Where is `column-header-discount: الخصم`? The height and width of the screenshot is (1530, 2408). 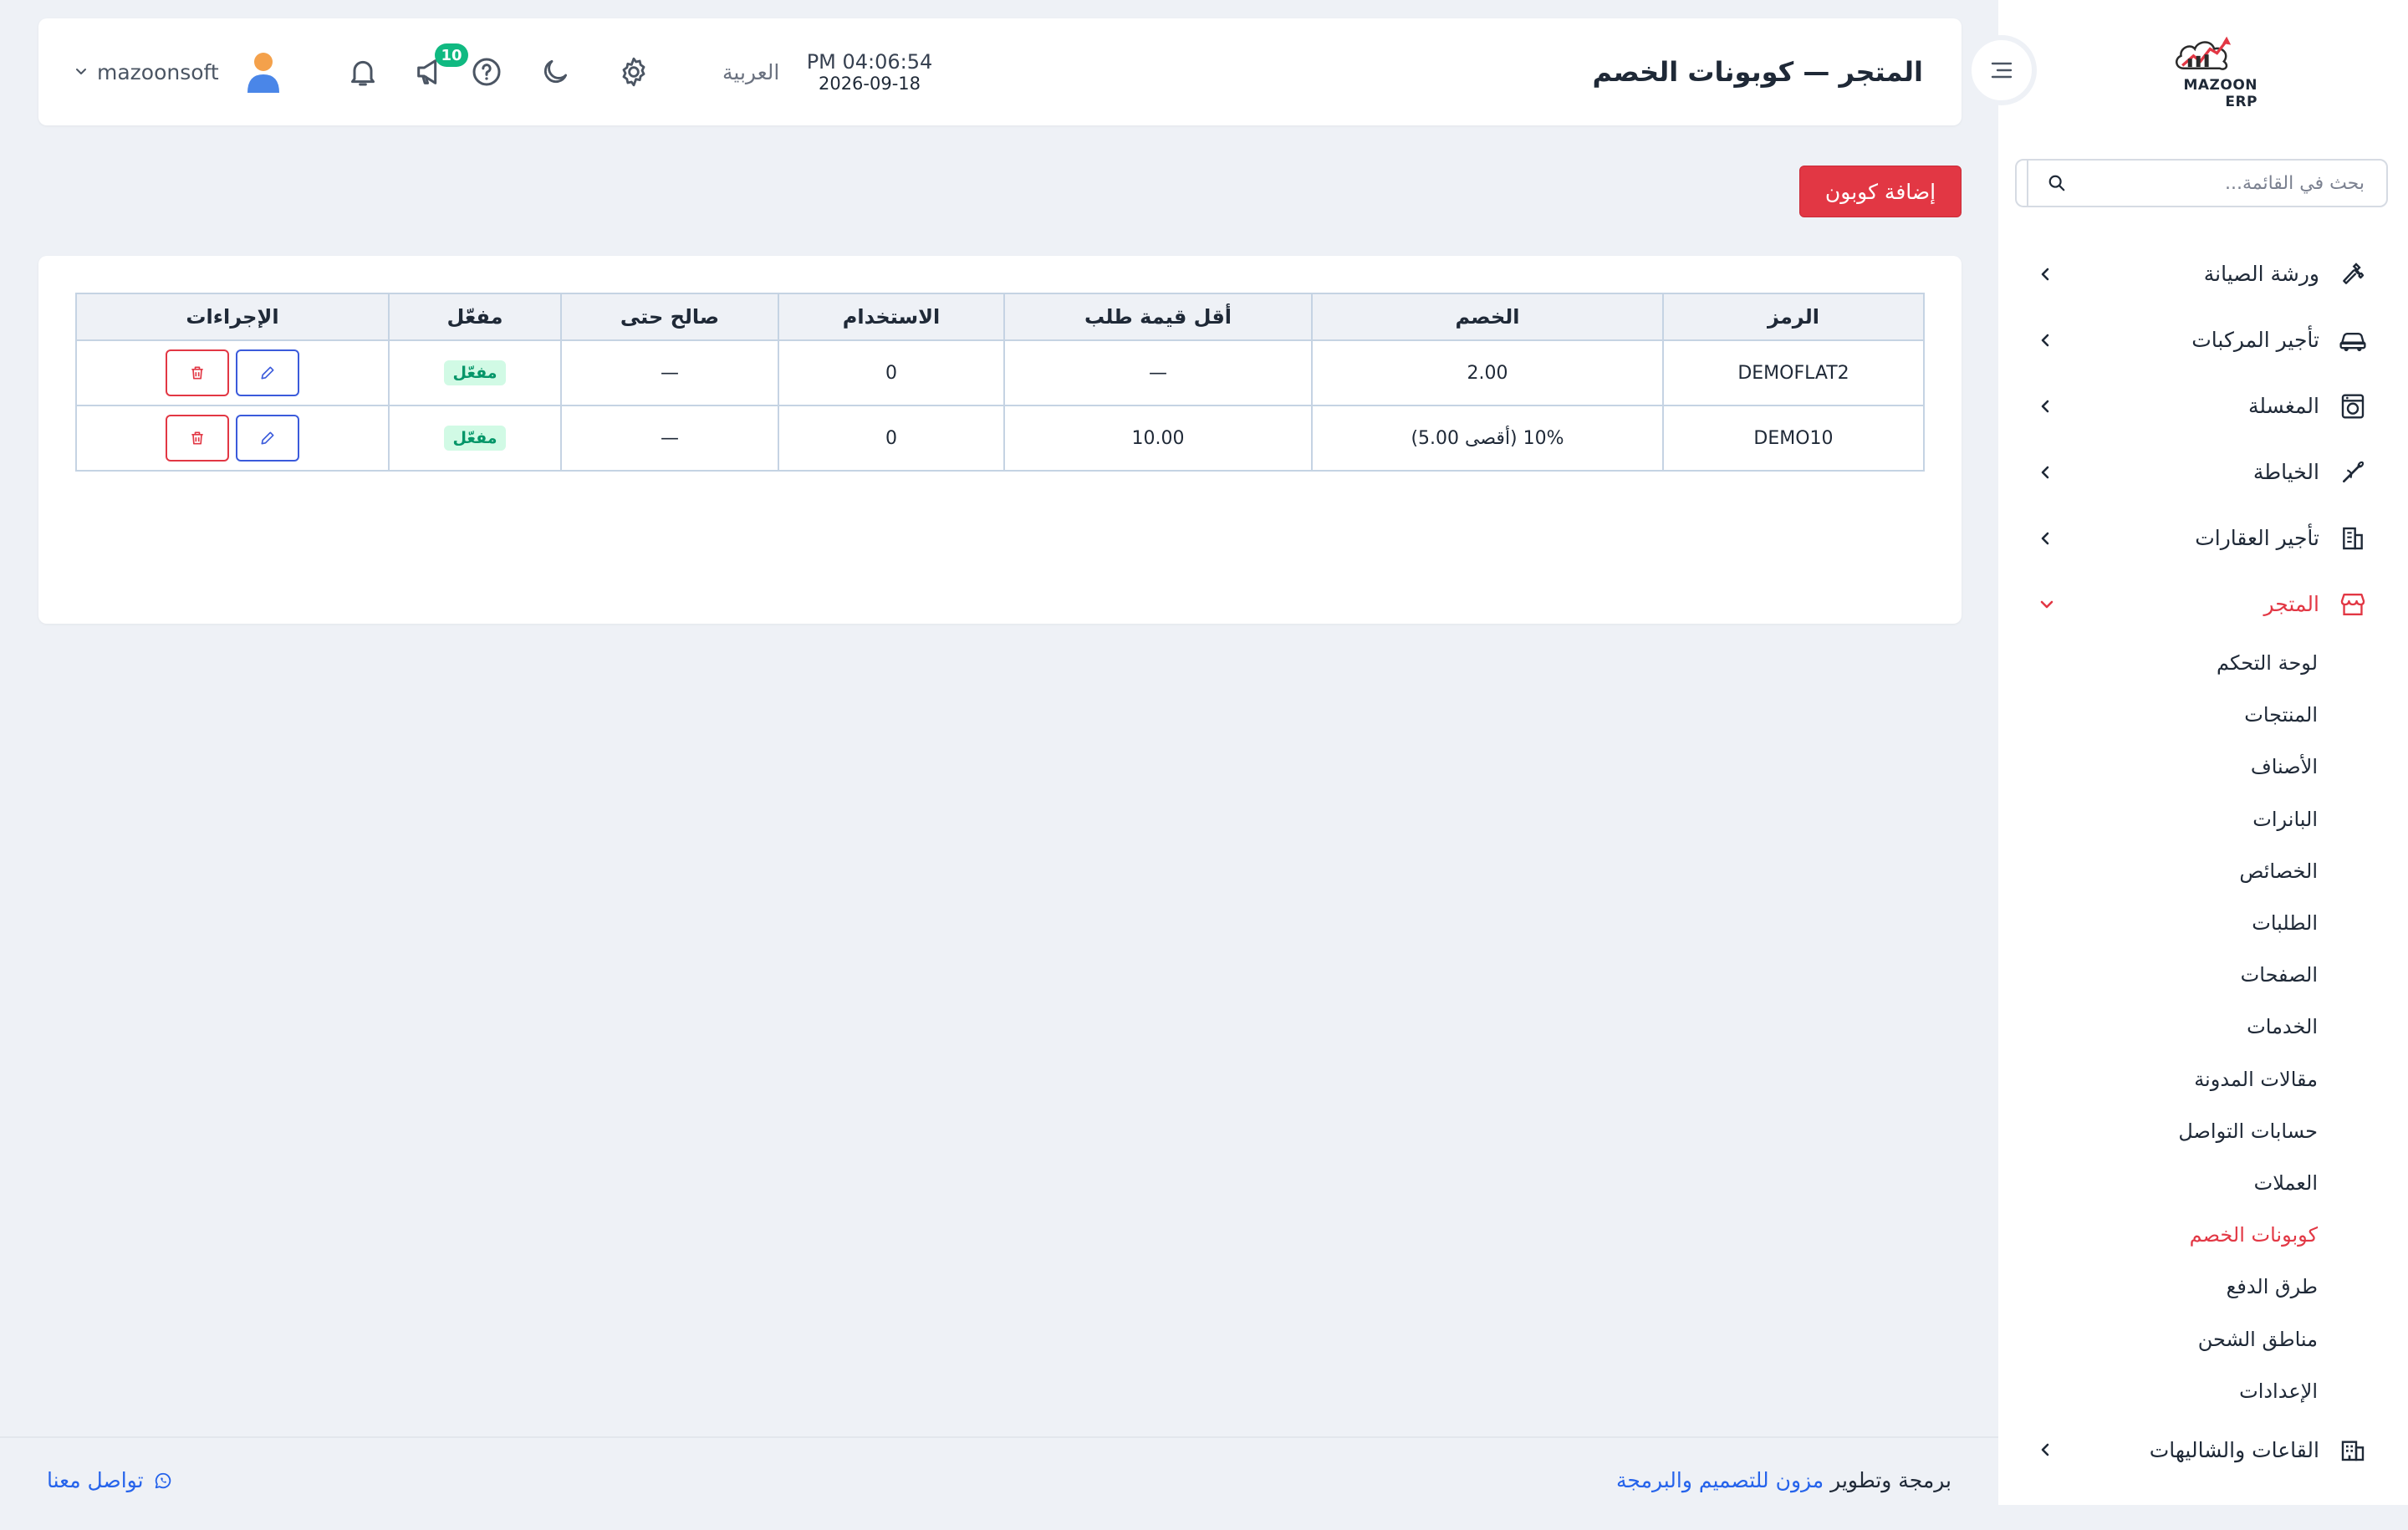 column-header-discount: الخصم is located at coordinates (1487, 317).